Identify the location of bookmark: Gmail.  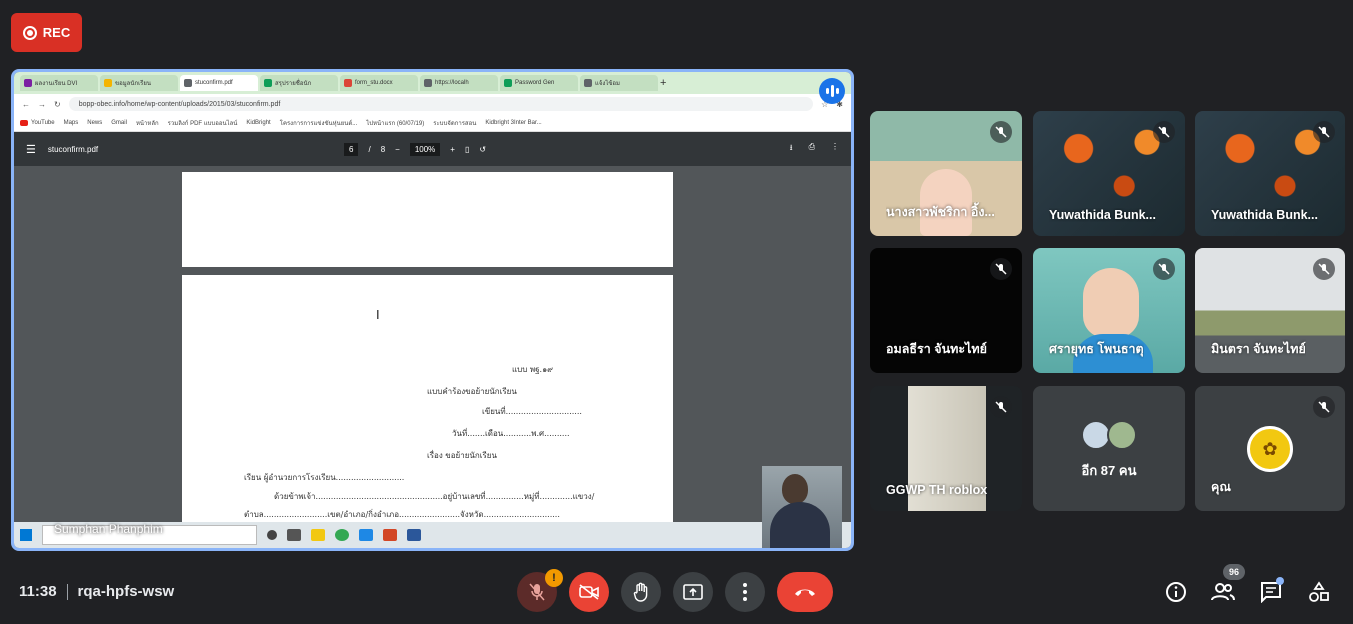
(119, 123).